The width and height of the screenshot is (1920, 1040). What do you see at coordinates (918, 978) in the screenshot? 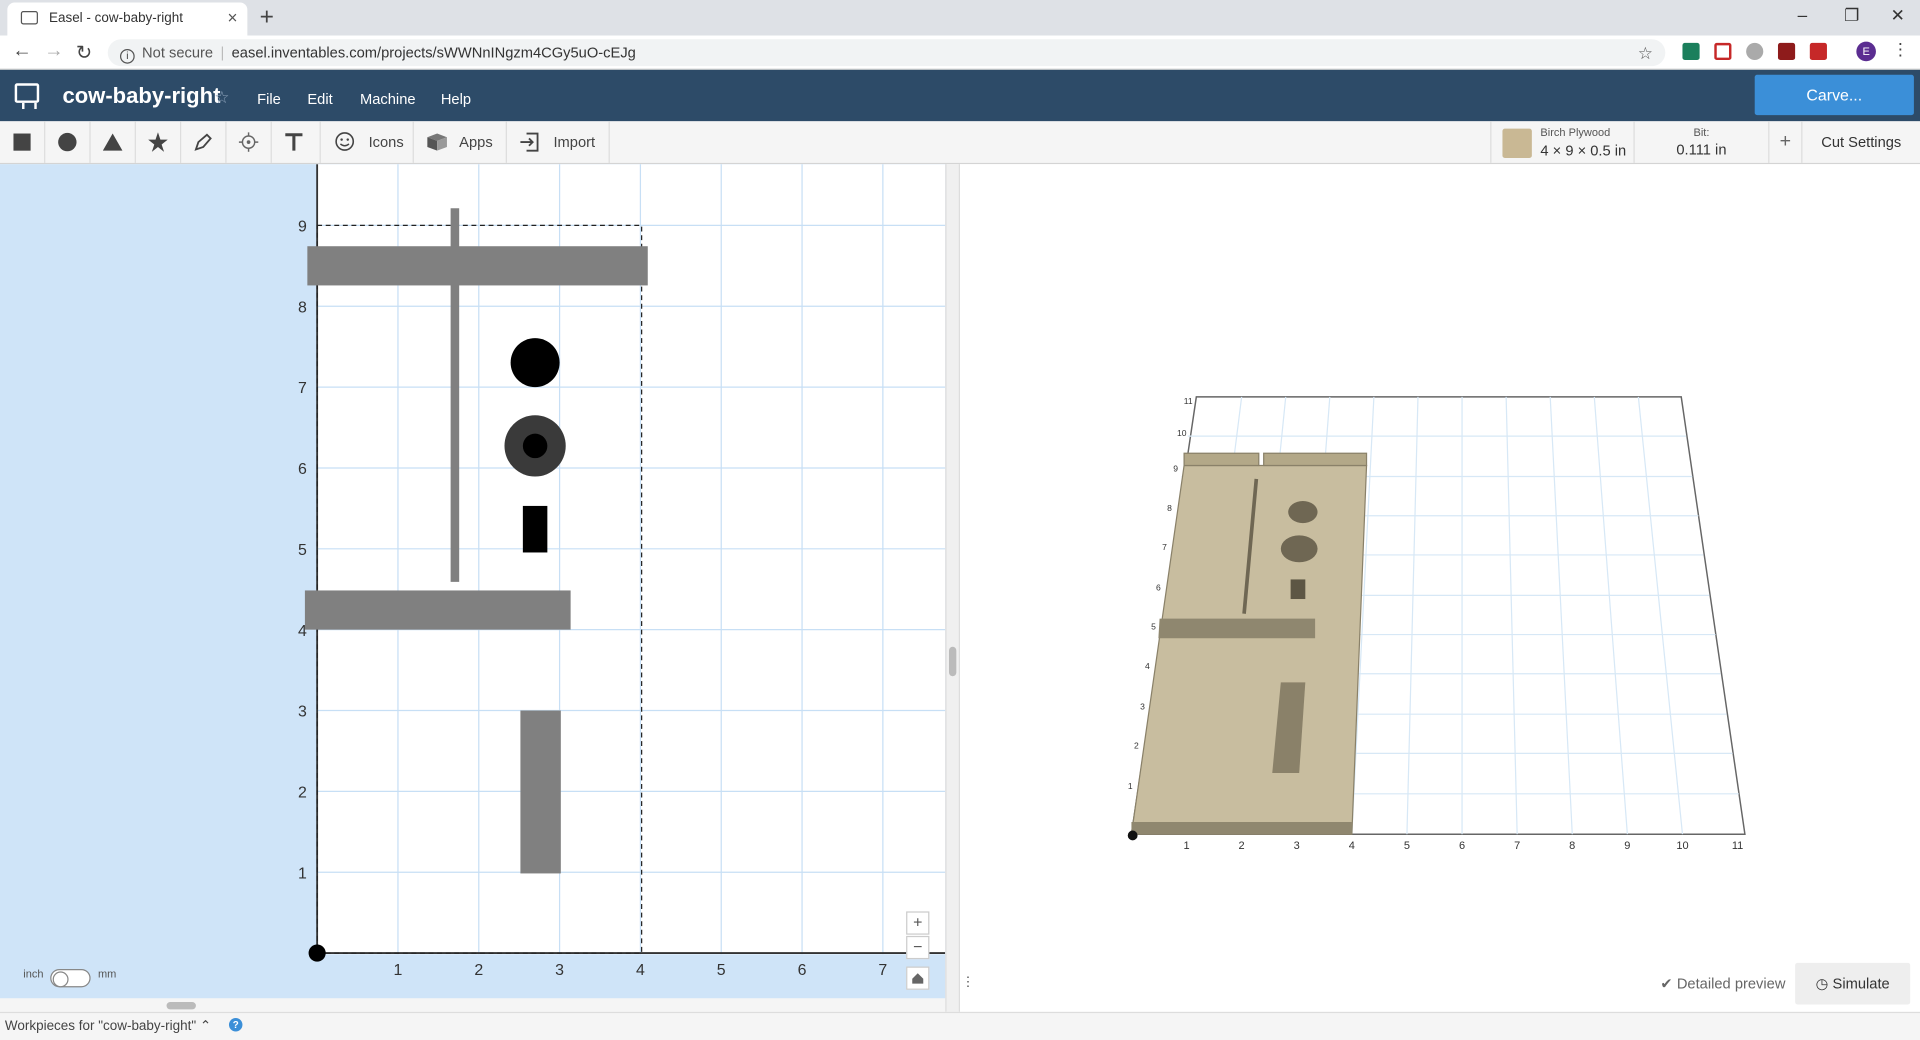
I see `home-view-button` at bounding box center [918, 978].